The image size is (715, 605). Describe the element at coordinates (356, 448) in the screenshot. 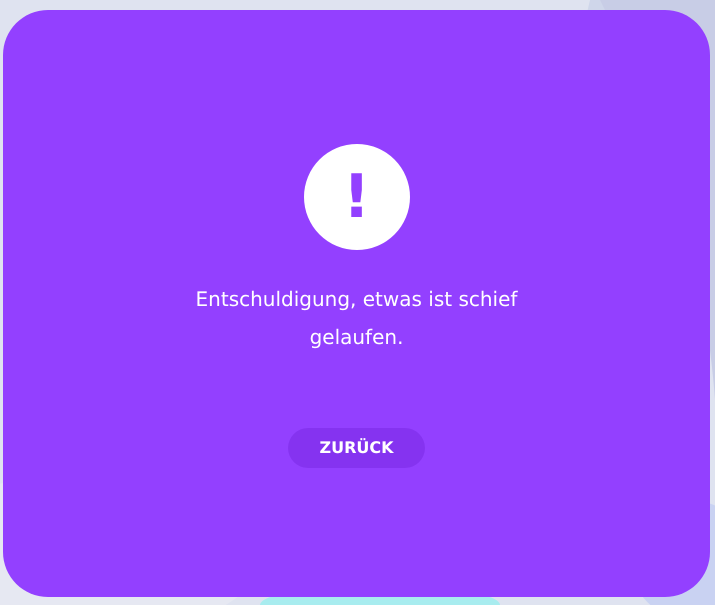

I see `back-button: ZURÜCK` at that location.